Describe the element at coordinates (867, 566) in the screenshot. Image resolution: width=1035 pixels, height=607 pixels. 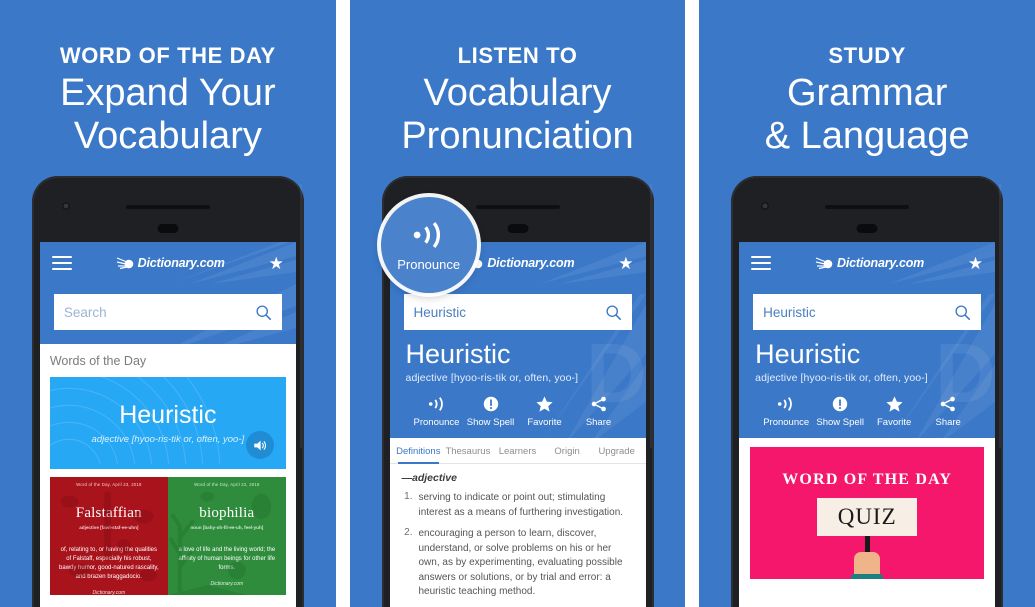
I see `hand-illustration-icon` at that location.